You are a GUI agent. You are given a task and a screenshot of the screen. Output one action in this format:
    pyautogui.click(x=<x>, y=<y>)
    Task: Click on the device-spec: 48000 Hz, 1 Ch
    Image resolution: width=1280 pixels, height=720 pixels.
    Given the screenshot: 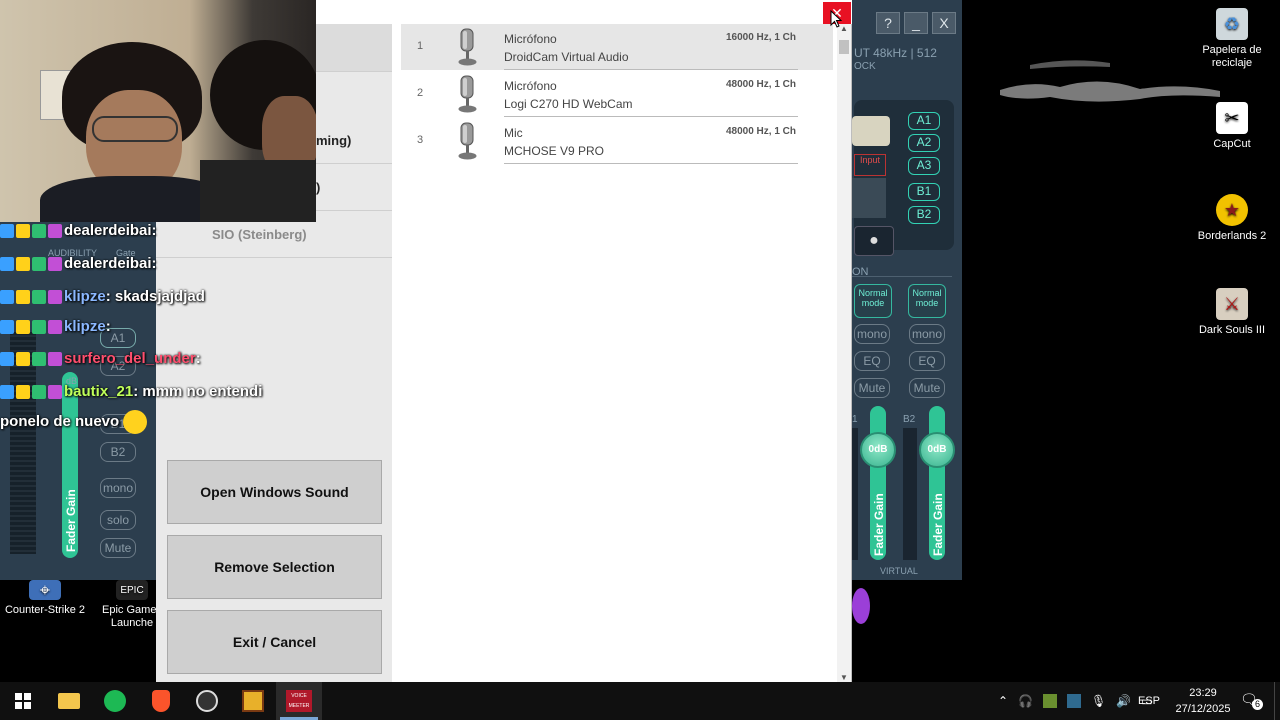 What is the action you would take?
    pyautogui.click(x=760, y=131)
    